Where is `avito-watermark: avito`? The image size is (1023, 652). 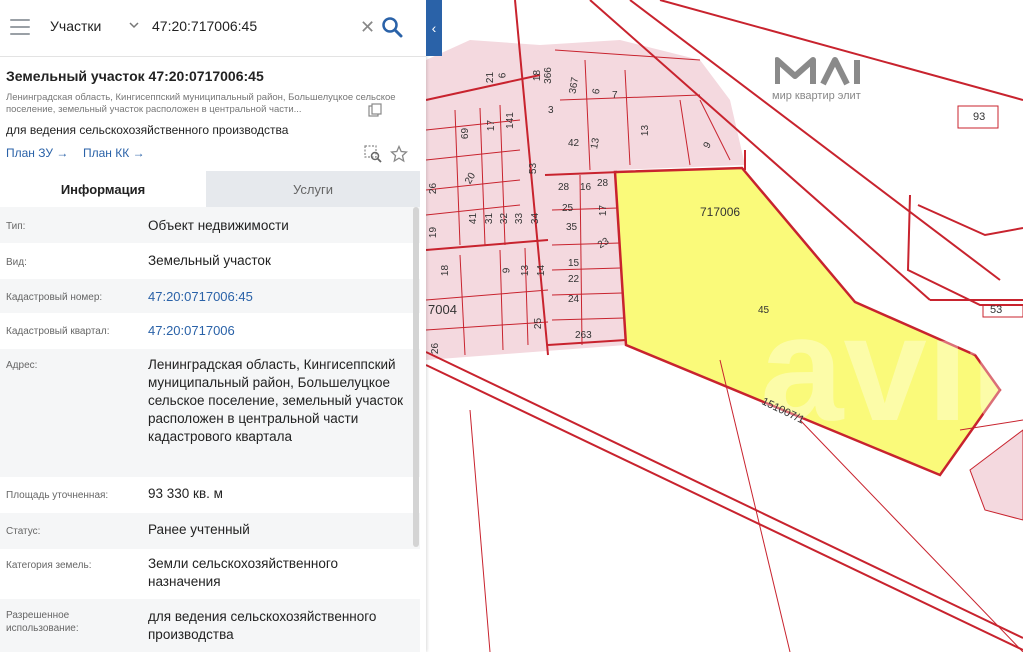 avito-watermark: avito is located at coordinates (891, 368).